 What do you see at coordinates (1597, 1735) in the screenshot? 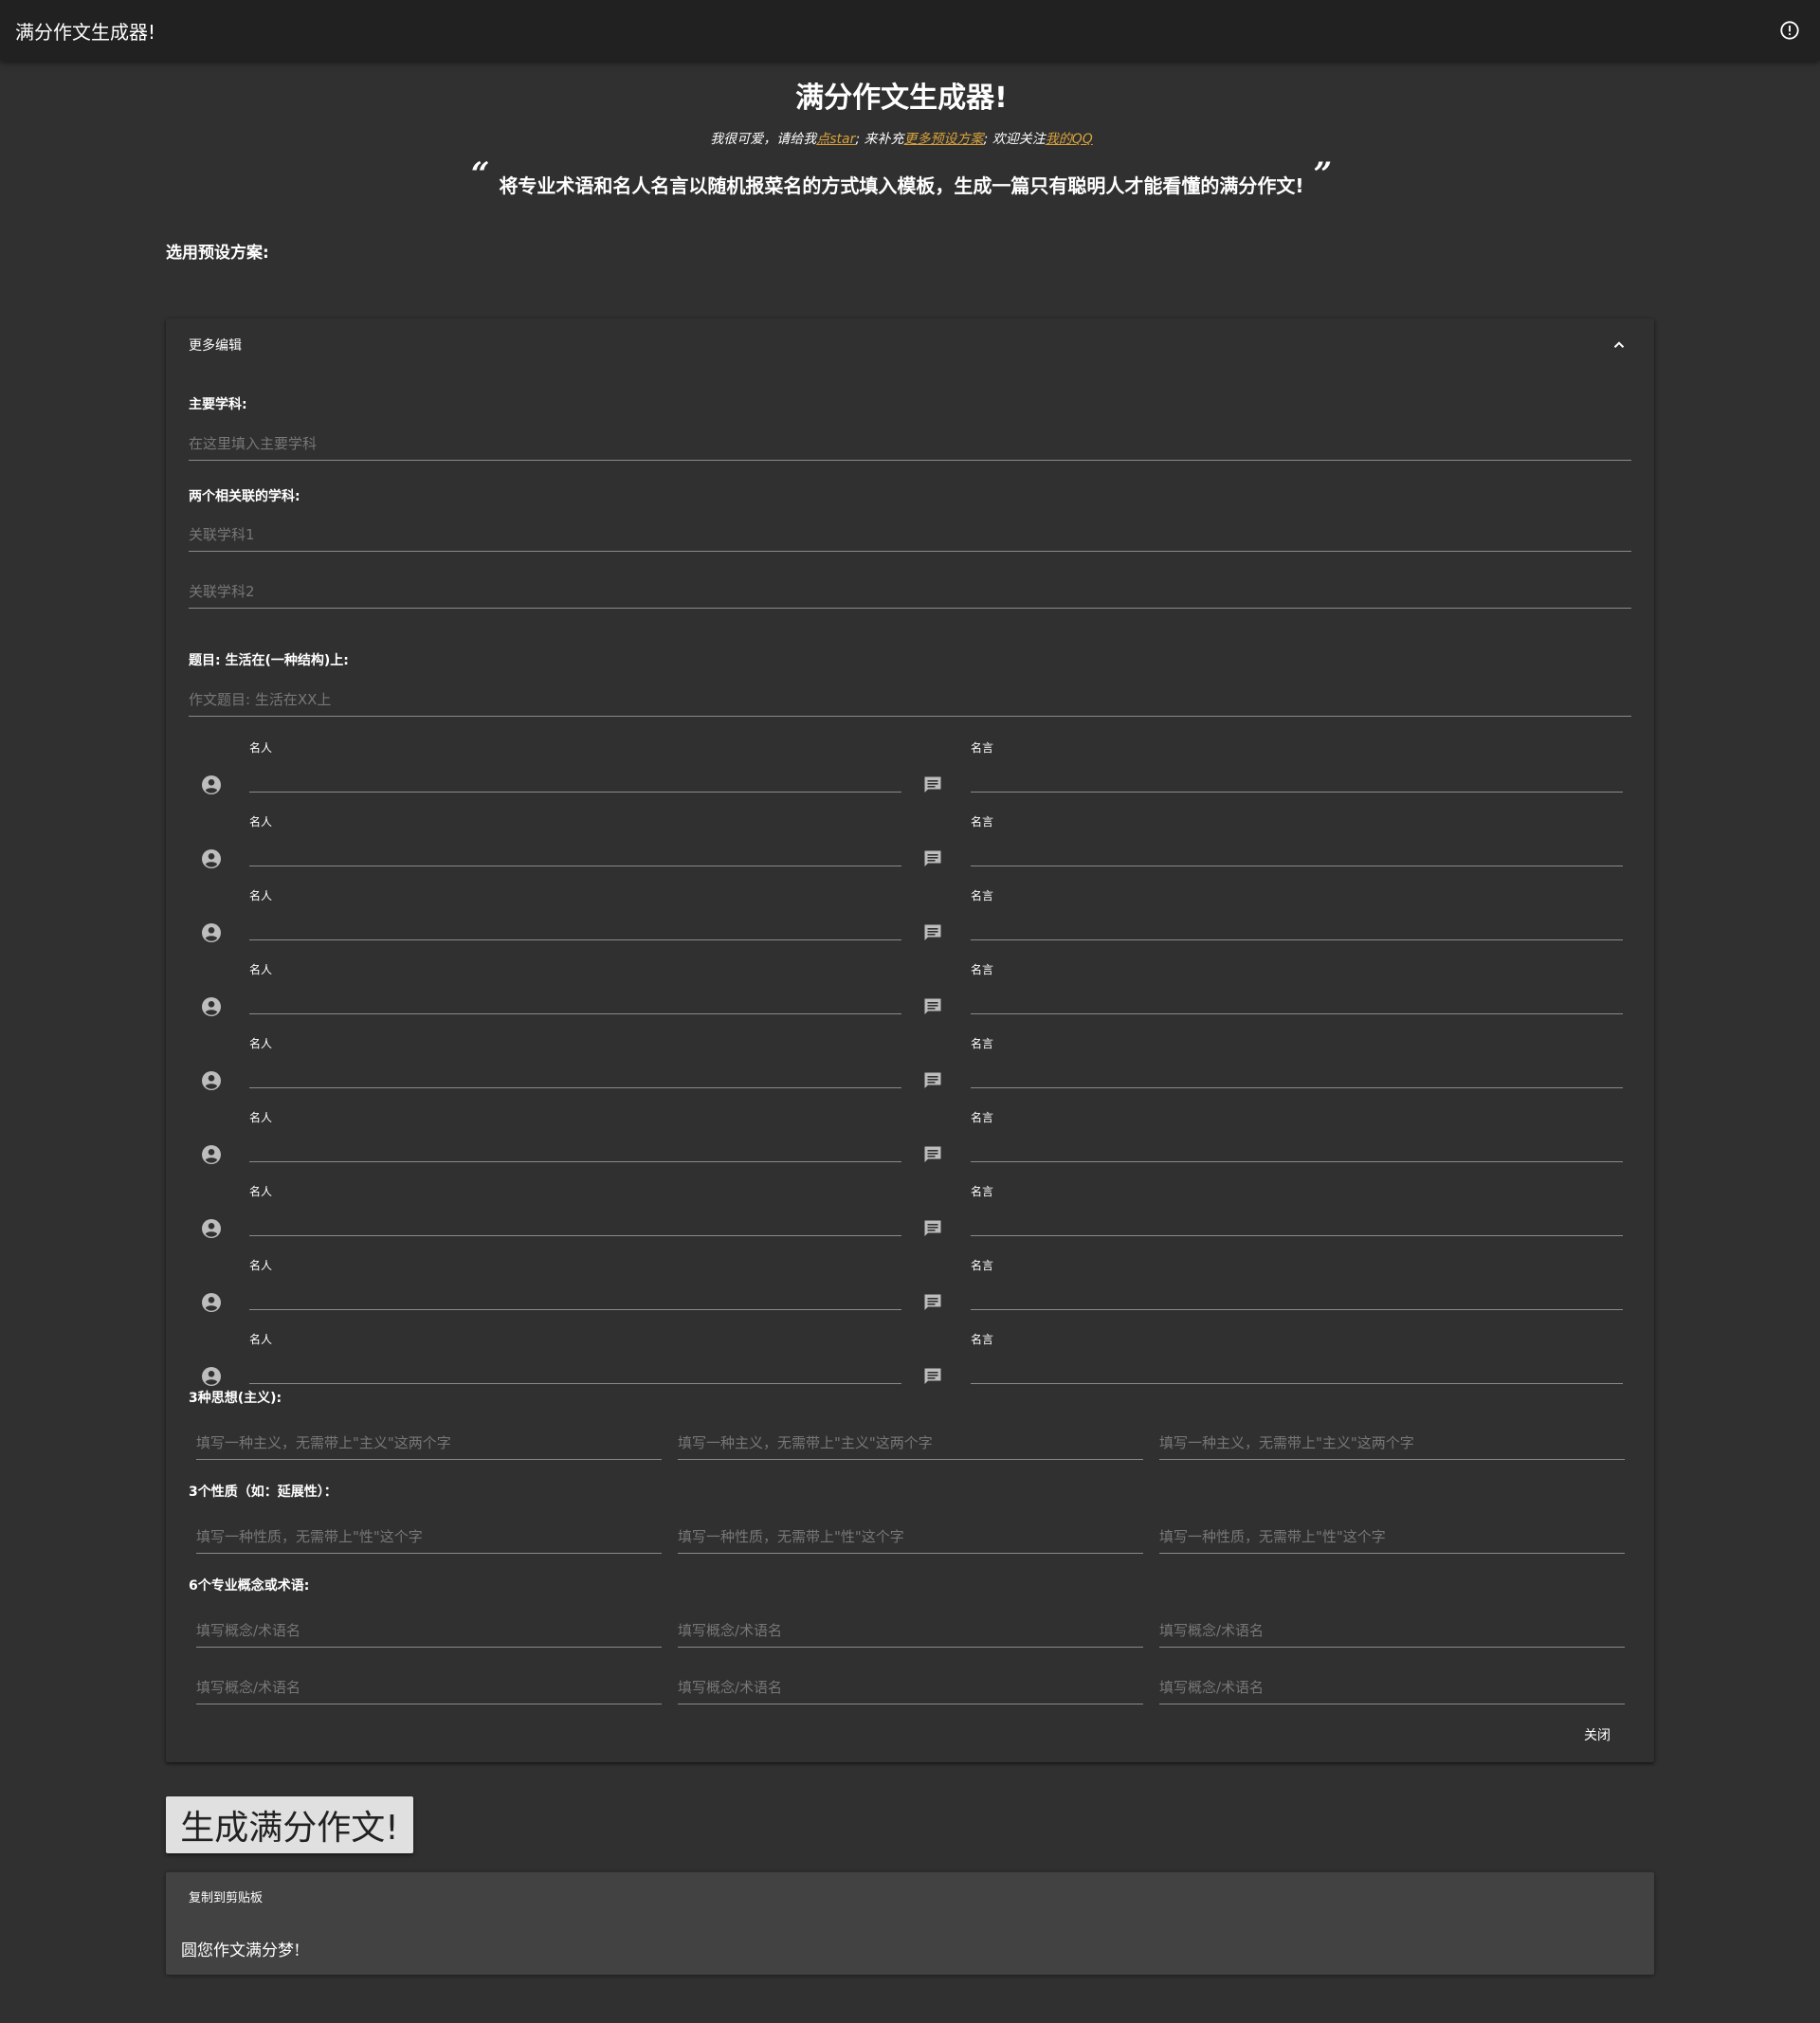
I see `close-button: 关闭` at bounding box center [1597, 1735].